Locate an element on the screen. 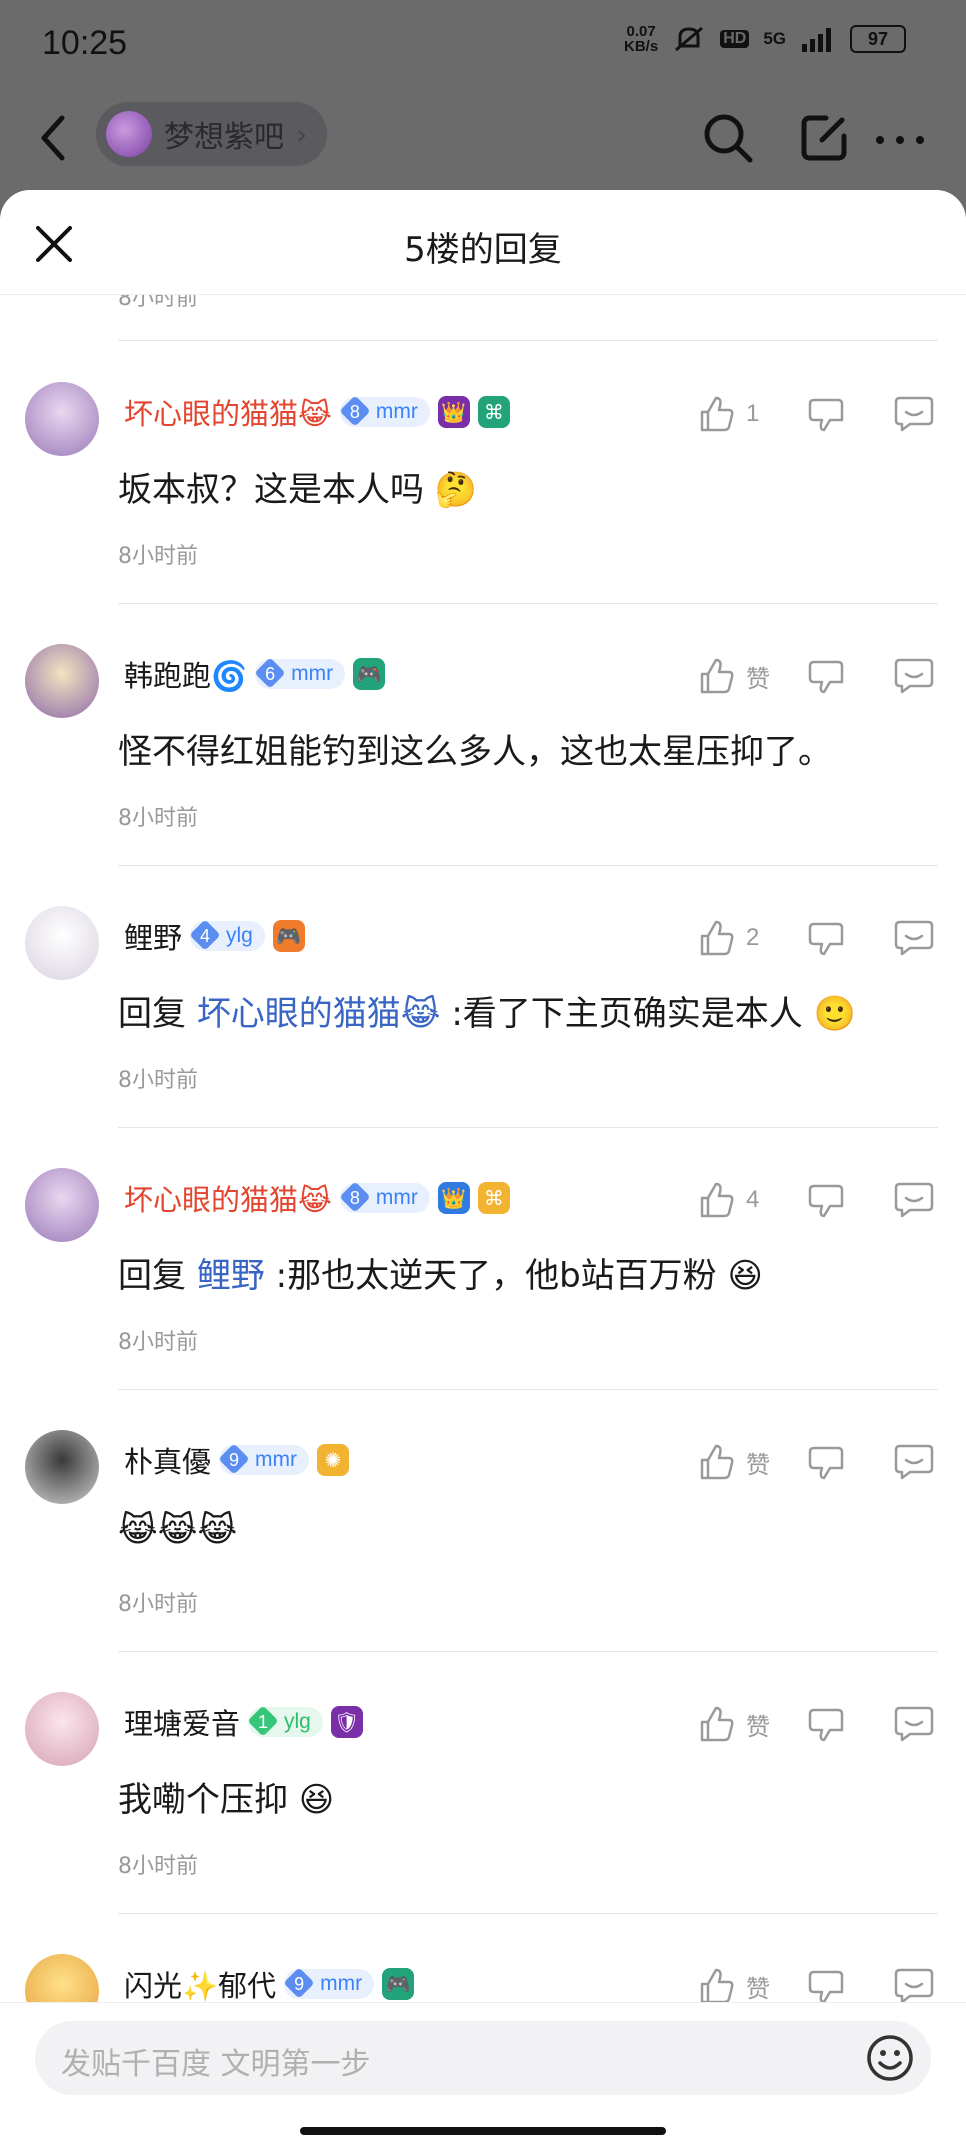 The image size is (966, 2147). comment-content: 我嘞个压抑 😆 is located at coordinates (226, 1796).